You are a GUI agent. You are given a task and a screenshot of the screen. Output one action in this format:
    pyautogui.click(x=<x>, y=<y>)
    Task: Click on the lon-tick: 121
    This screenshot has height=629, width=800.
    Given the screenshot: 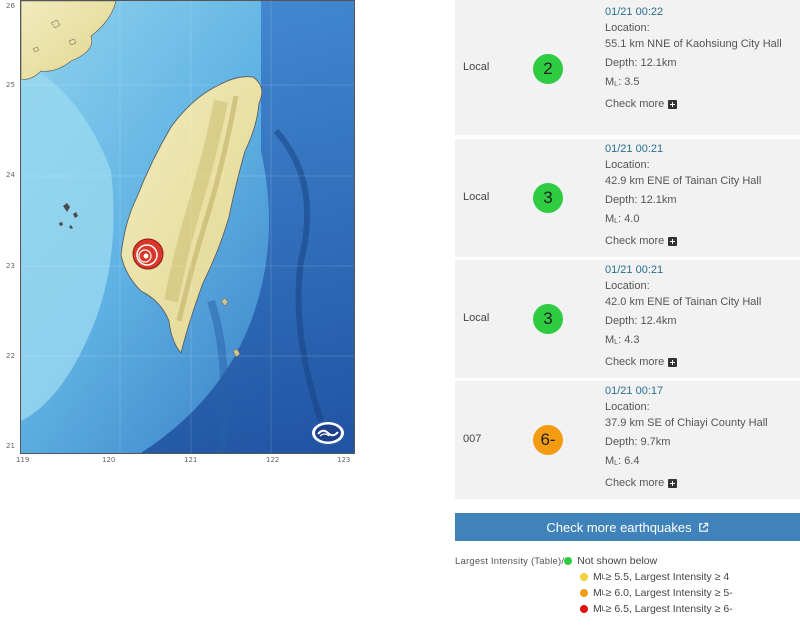 What is the action you would take?
    pyautogui.click(x=191, y=460)
    